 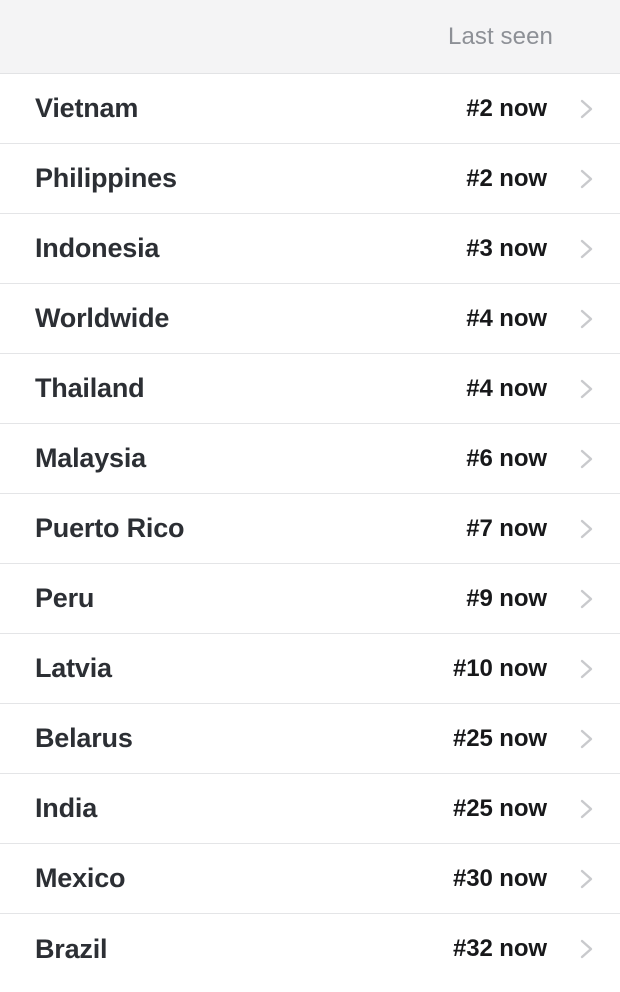 I want to click on list-item: India #25 now, so click(x=310, y=809).